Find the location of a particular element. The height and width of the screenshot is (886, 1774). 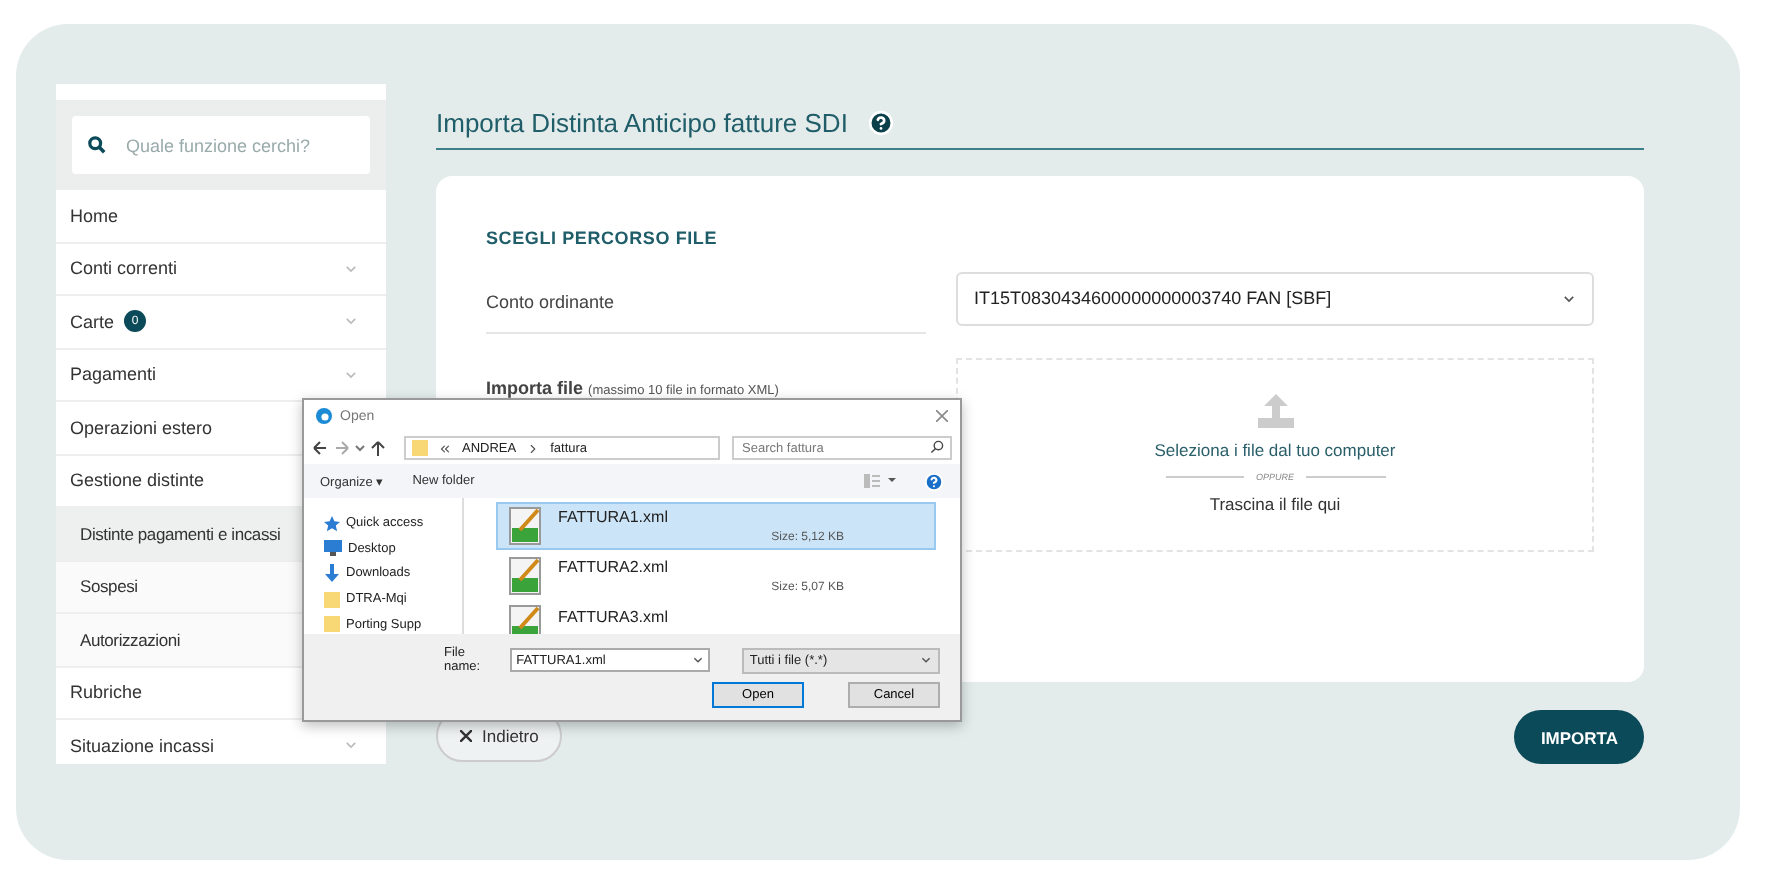

account-select: IT15T0830434600000000003740 FAN [SBF] is located at coordinates (1275, 298).